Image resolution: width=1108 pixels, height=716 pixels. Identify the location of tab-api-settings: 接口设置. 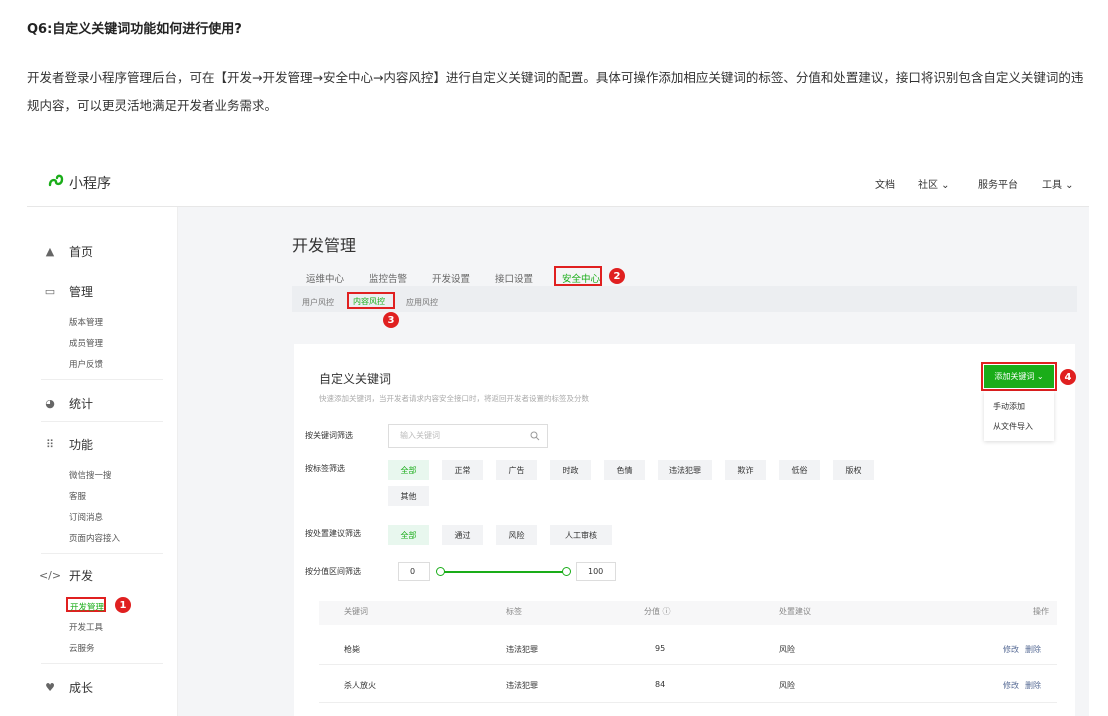
(514, 278).